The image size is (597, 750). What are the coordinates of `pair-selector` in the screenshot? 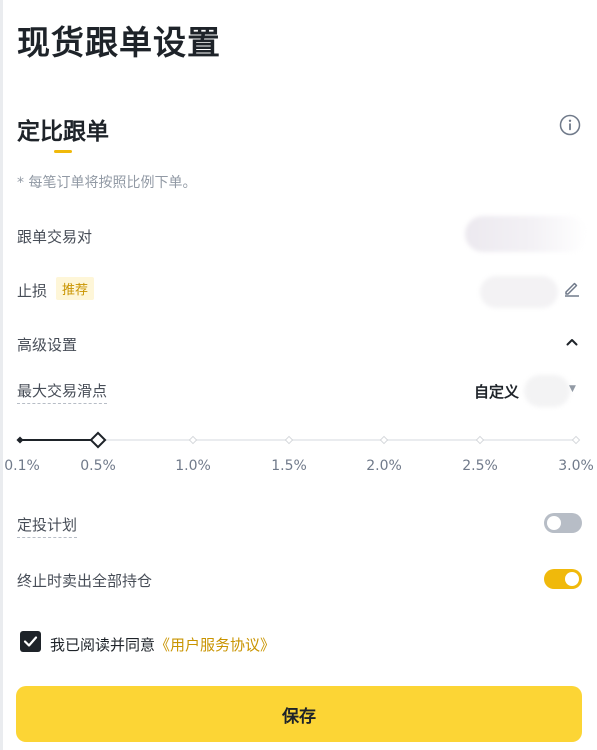 It's located at (526, 234).